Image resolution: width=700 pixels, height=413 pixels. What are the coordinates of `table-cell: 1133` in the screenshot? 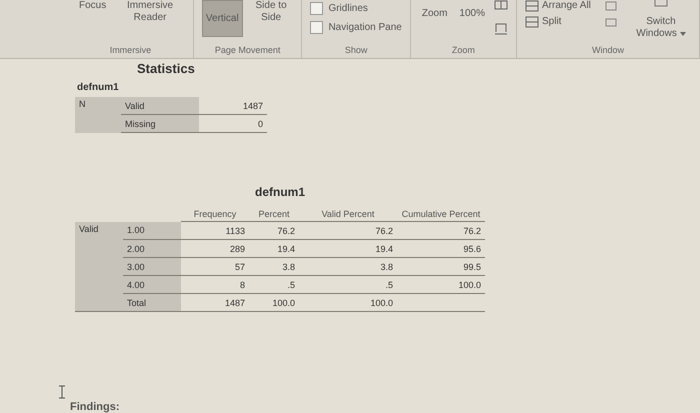 It's located at (235, 231).